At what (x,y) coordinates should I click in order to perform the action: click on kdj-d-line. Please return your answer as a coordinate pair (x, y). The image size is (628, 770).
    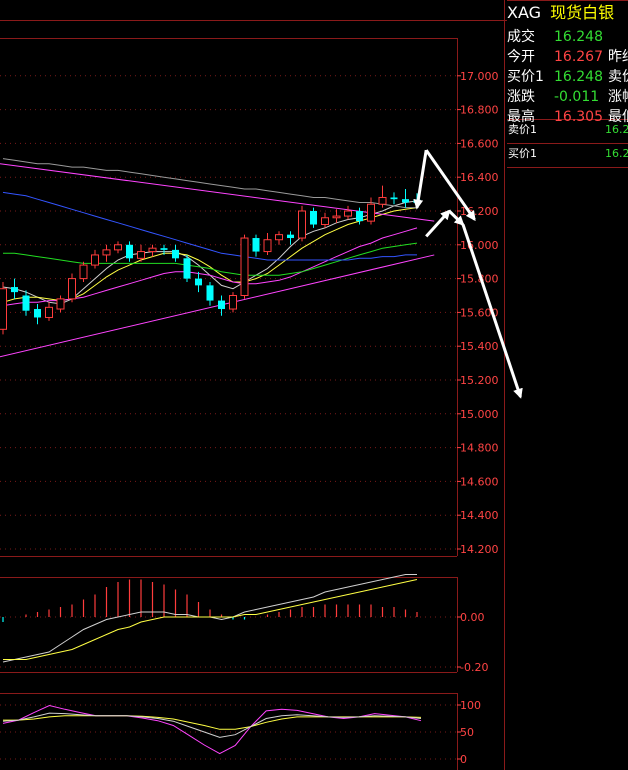
    Looking at the image, I should click on (212, 722).